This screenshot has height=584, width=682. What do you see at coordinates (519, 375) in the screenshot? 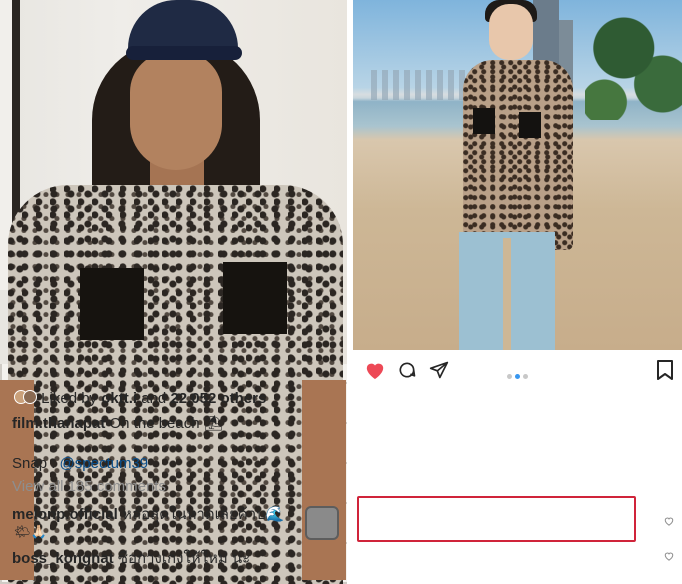
I see `carousel-dots` at bounding box center [519, 375].